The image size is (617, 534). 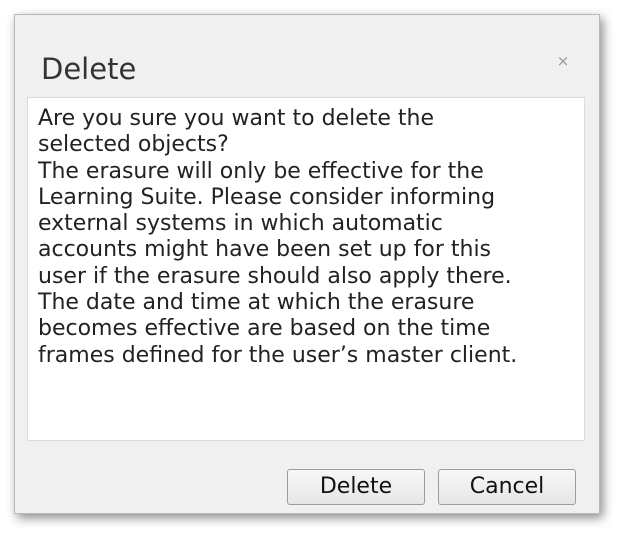 What do you see at coordinates (563, 61) in the screenshot?
I see `close-icon: ×` at bounding box center [563, 61].